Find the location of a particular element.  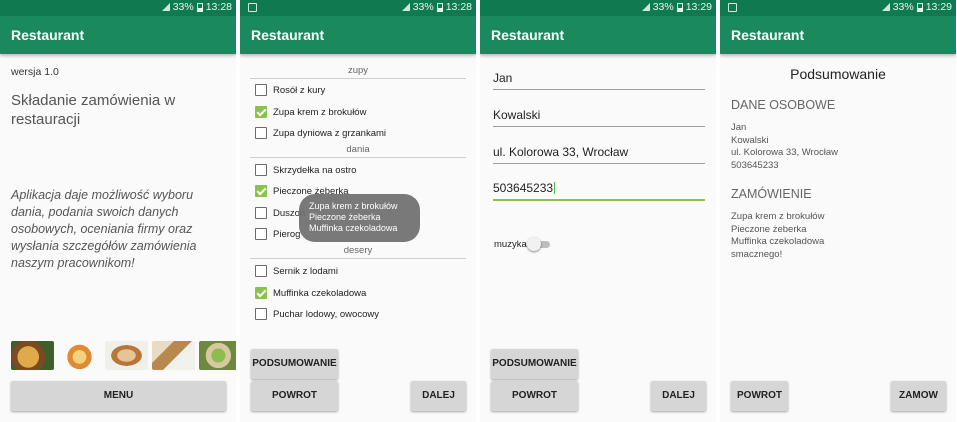

summary-line: smacznego! is located at coordinates (757, 254).